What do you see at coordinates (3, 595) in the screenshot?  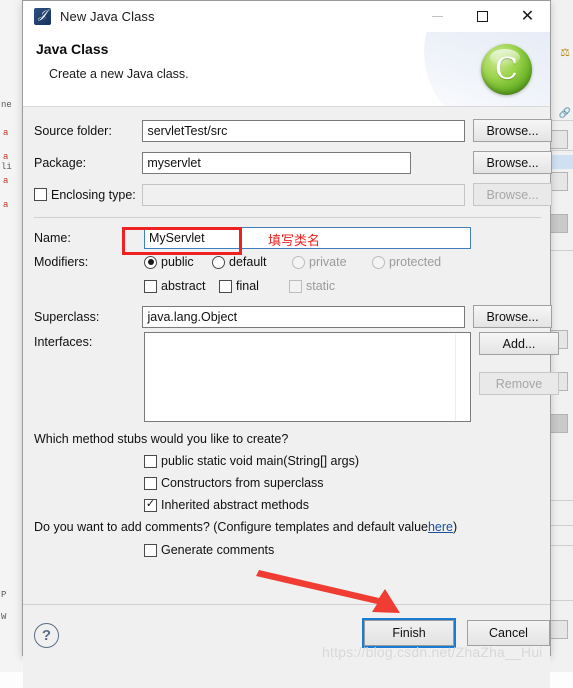 I see `gutter-text: P` at bounding box center [3, 595].